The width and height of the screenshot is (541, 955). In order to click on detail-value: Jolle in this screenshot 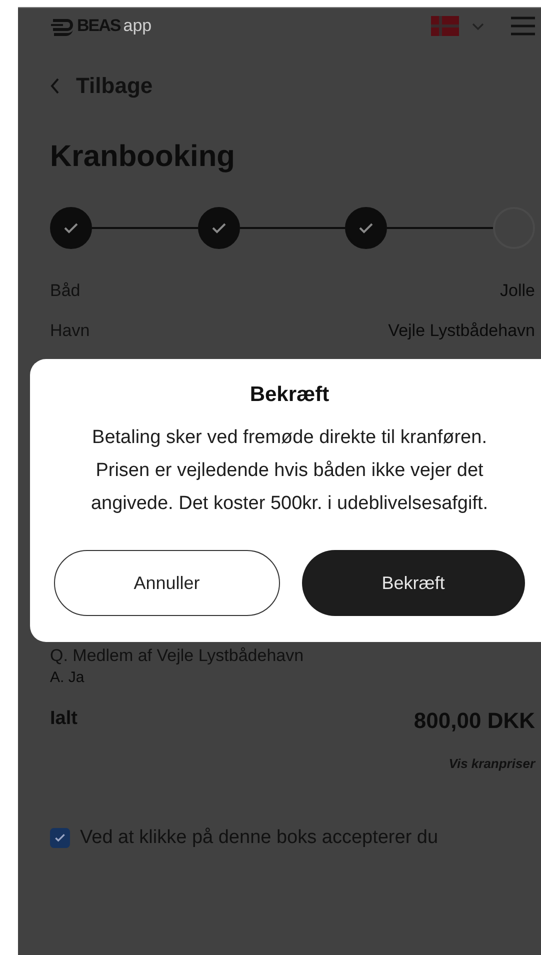, I will do `click(517, 291)`.